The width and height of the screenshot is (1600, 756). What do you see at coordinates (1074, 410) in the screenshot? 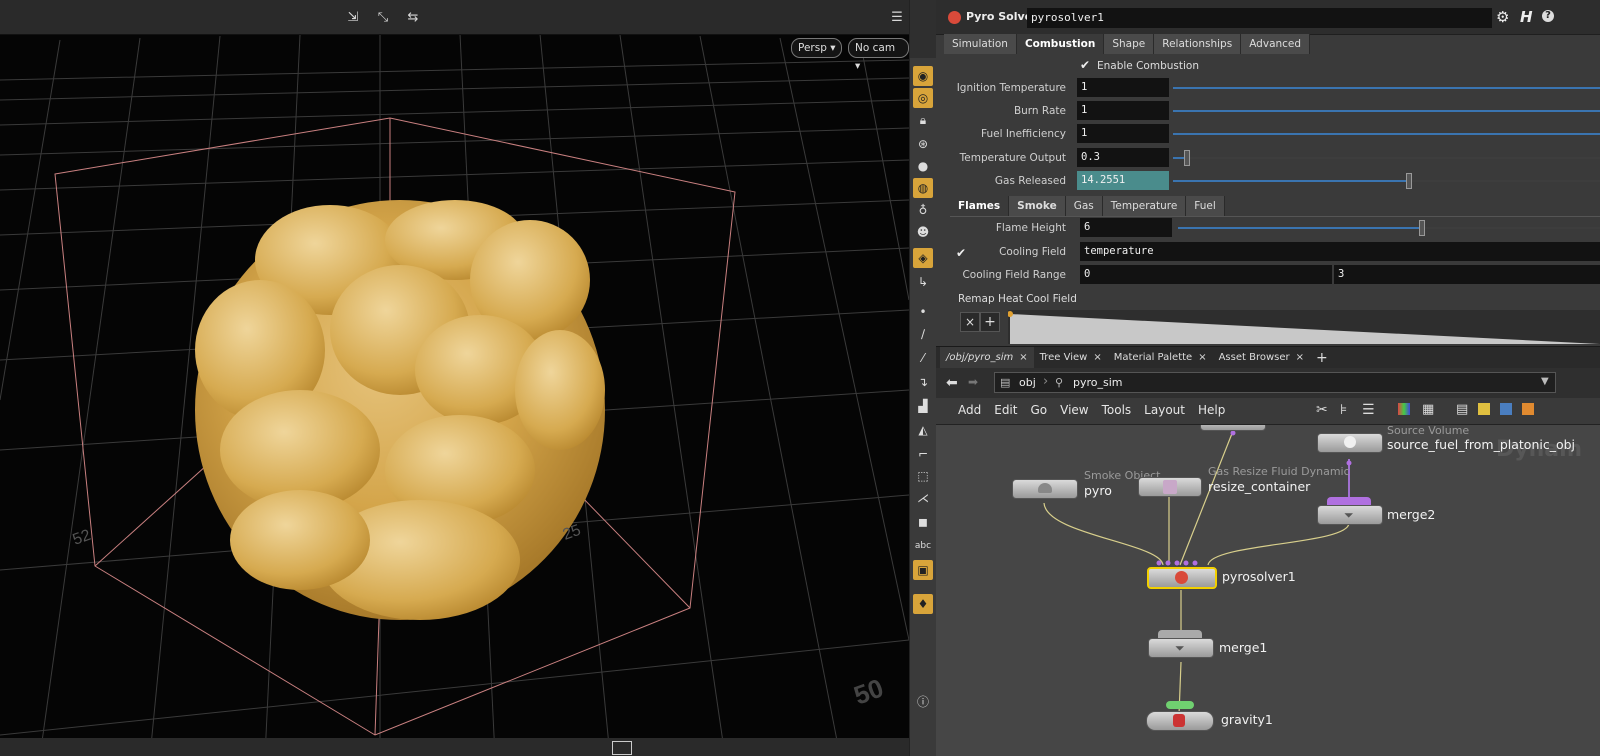
I see `menu-view: View` at bounding box center [1074, 410].